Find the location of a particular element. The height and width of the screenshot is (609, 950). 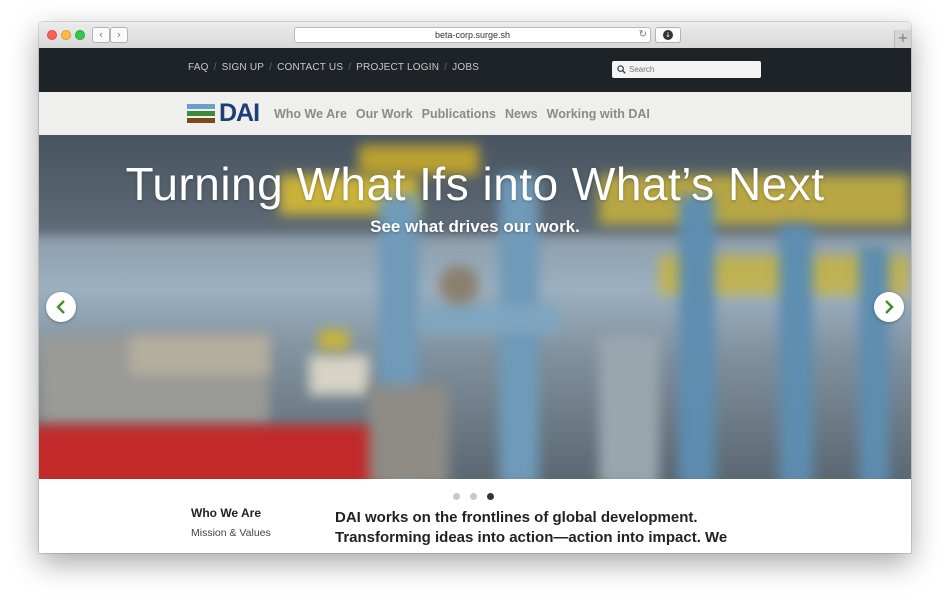

project-login-link: PROJECT LOGIN is located at coordinates (397, 67).